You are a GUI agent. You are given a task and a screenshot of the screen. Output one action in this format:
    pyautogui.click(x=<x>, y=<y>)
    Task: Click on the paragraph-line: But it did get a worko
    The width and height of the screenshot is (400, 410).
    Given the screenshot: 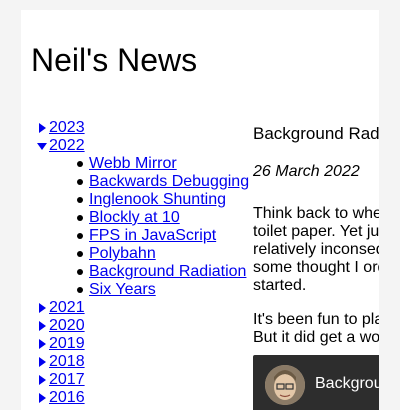 What is the action you would take?
    pyautogui.click(x=316, y=337)
    